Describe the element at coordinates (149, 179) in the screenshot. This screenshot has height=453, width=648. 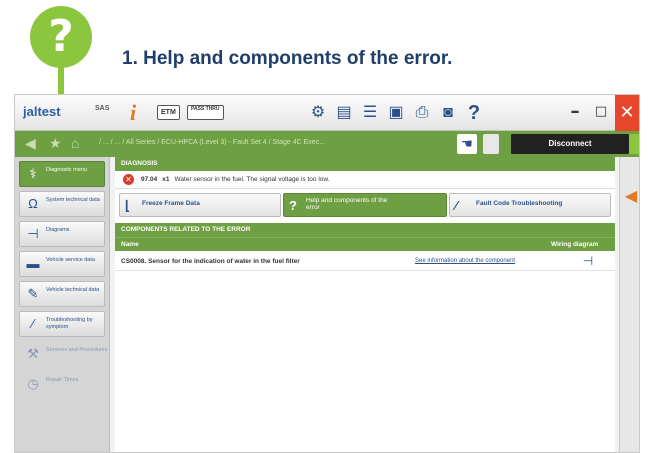
I see `error-code: 97.04` at that location.